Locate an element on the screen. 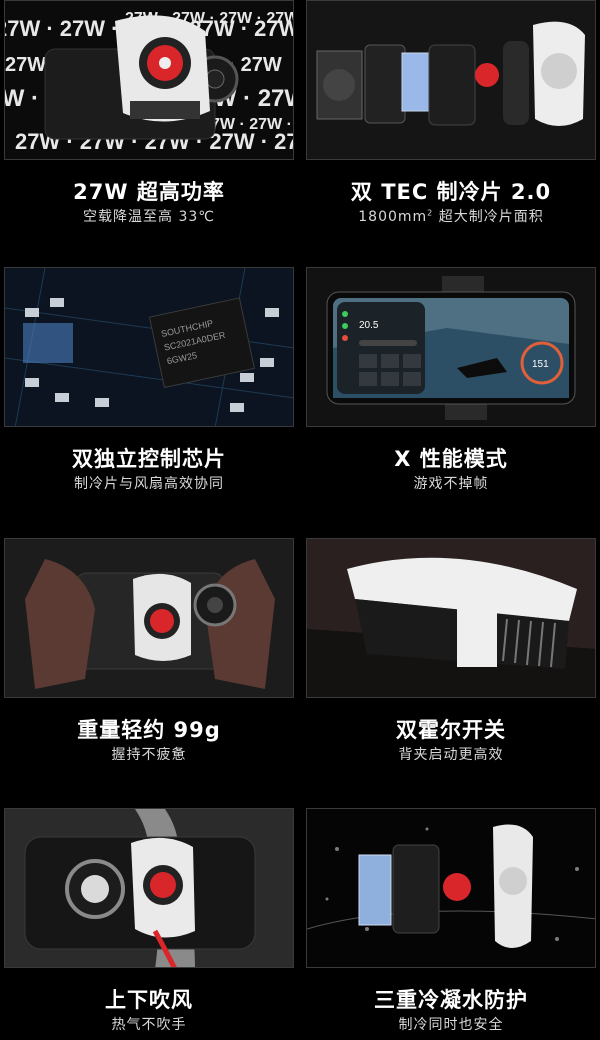 The image size is (600, 1040). airflow-fan is located at coordinates (163, 885).